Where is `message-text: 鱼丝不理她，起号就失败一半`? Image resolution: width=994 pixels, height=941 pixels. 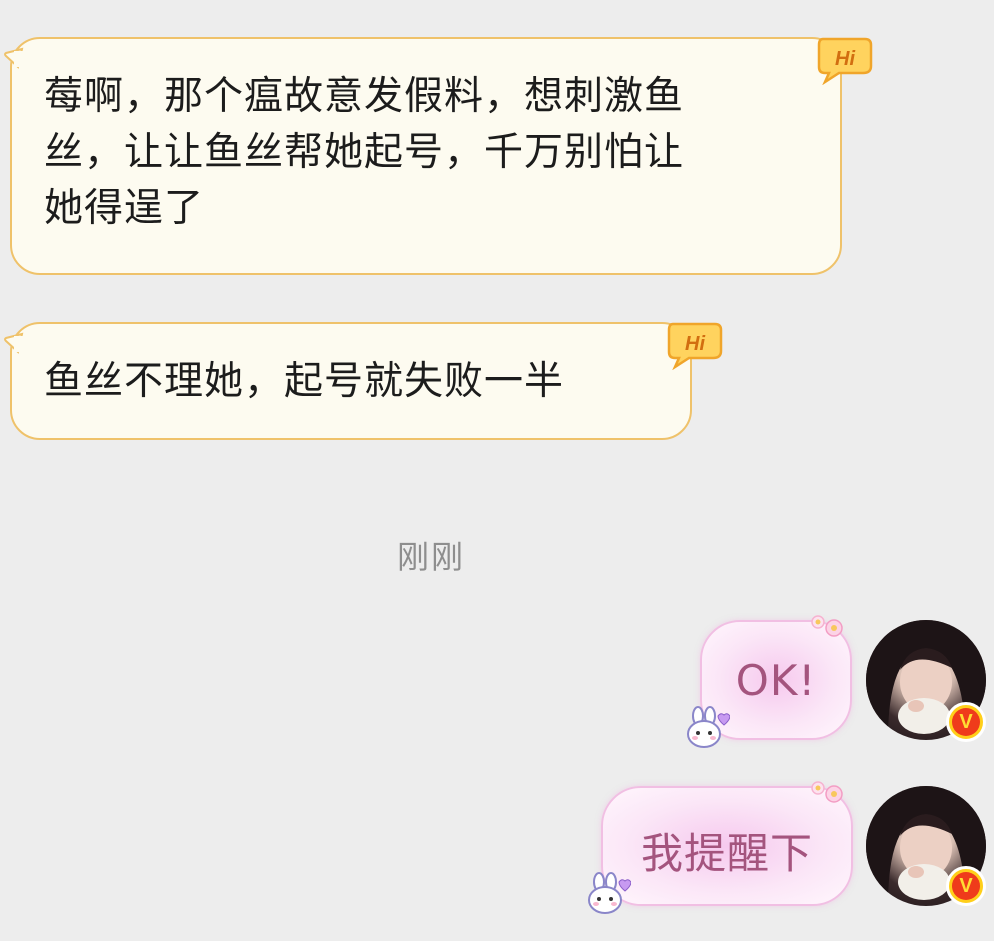 message-text: 鱼丝不理她，起号就失败一半 is located at coordinates (353, 382).